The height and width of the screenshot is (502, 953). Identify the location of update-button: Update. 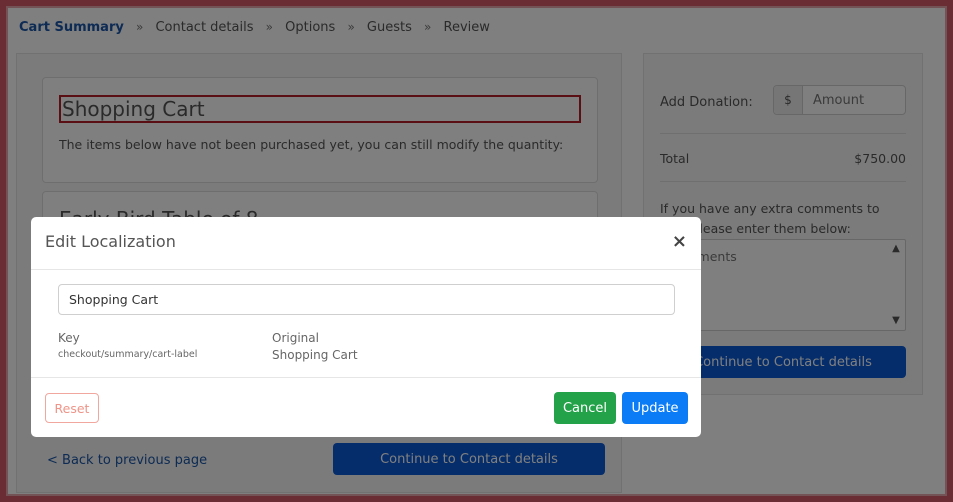
(655, 408).